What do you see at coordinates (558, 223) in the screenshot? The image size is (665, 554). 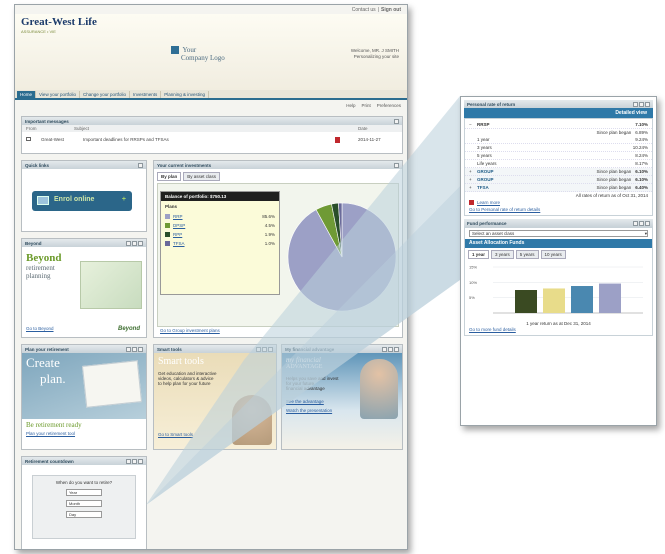 I see `fund-performance-header: Fund performance` at bounding box center [558, 223].